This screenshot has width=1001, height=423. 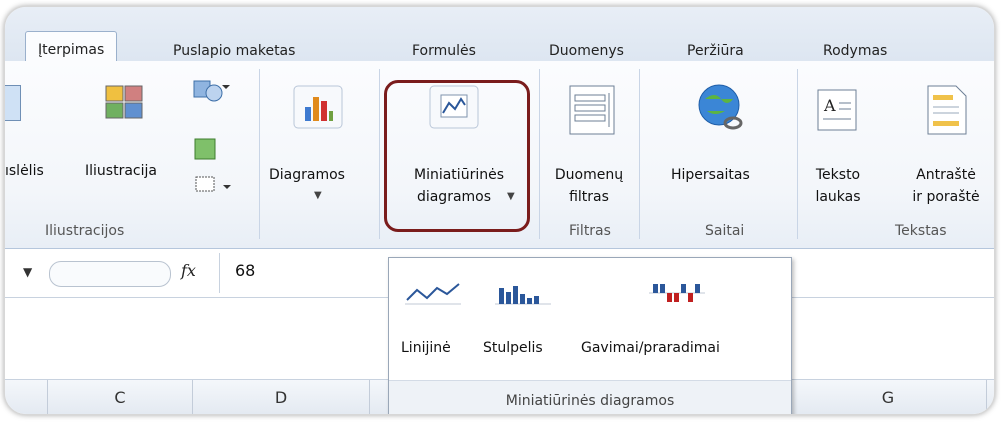 I want to click on illustration-icon, so click(x=124, y=104).